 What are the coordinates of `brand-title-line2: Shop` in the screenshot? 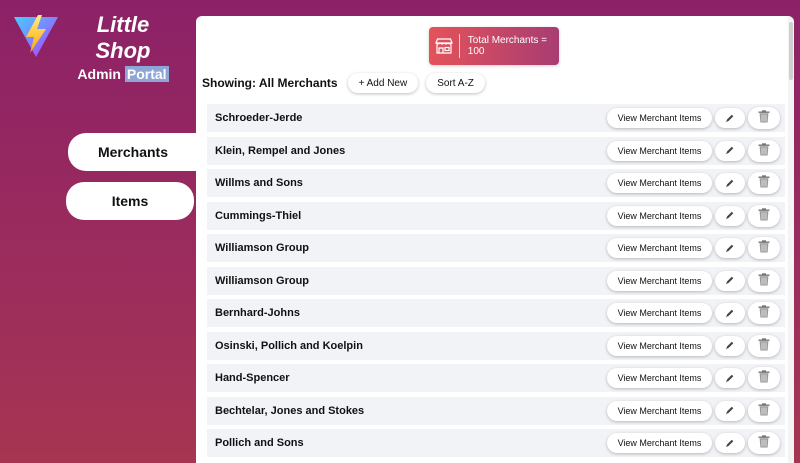 It's located at (123, 50).